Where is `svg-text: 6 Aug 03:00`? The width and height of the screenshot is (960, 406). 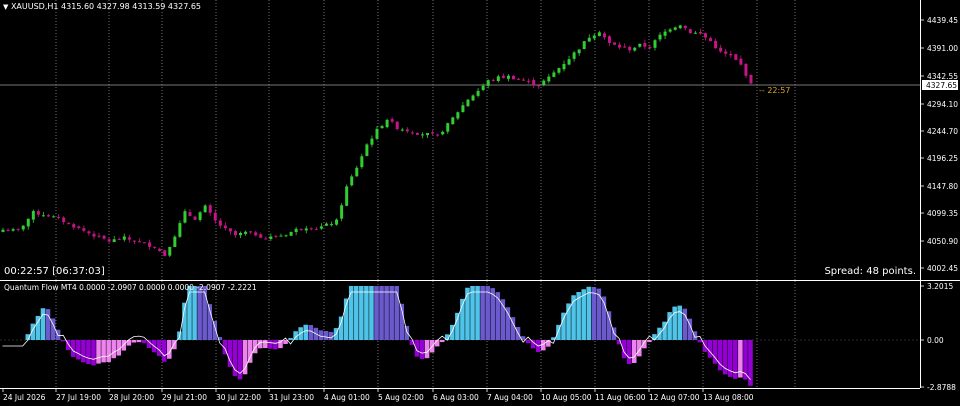 svg-text: 6 Aug 03:00 is located at coordinates (456, 397).